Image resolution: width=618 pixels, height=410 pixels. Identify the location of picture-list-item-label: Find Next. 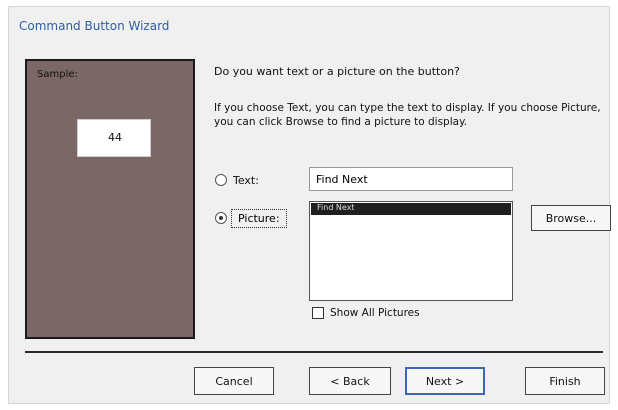
(336, 207).